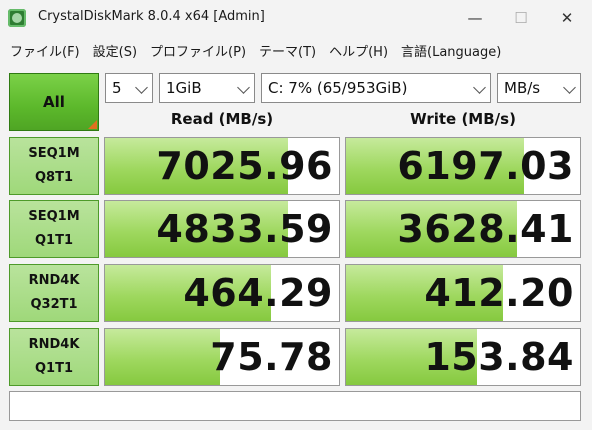 The height and width of the screenshot is (430, 592). I want to click on minimize-button: —, so click(475, 18).